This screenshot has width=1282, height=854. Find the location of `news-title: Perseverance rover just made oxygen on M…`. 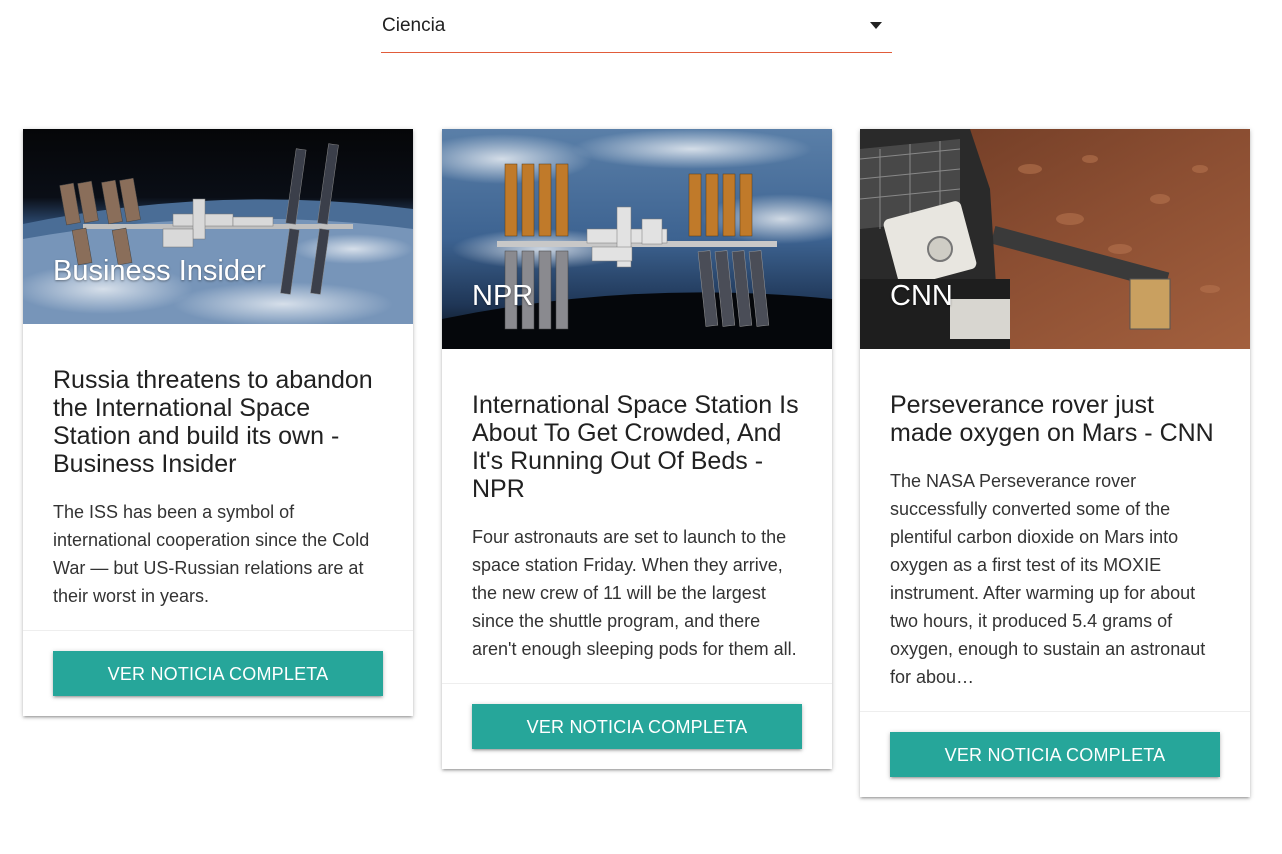

news-title: Perseverance rover just made oxygen on M… is located at coordinates (1052, 419).